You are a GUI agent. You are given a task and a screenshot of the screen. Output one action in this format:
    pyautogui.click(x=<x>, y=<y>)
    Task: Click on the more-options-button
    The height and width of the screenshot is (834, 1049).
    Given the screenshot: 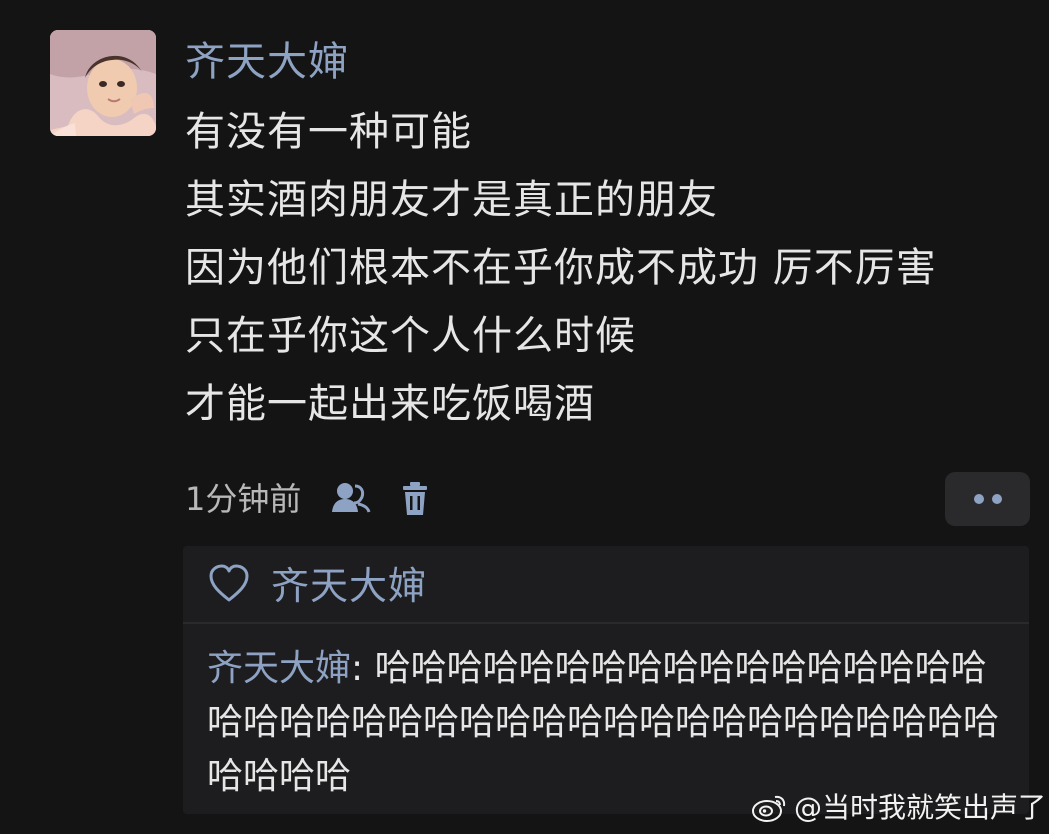 What is the action you would take?
    pyautogui.click(x=987, y=499)
    